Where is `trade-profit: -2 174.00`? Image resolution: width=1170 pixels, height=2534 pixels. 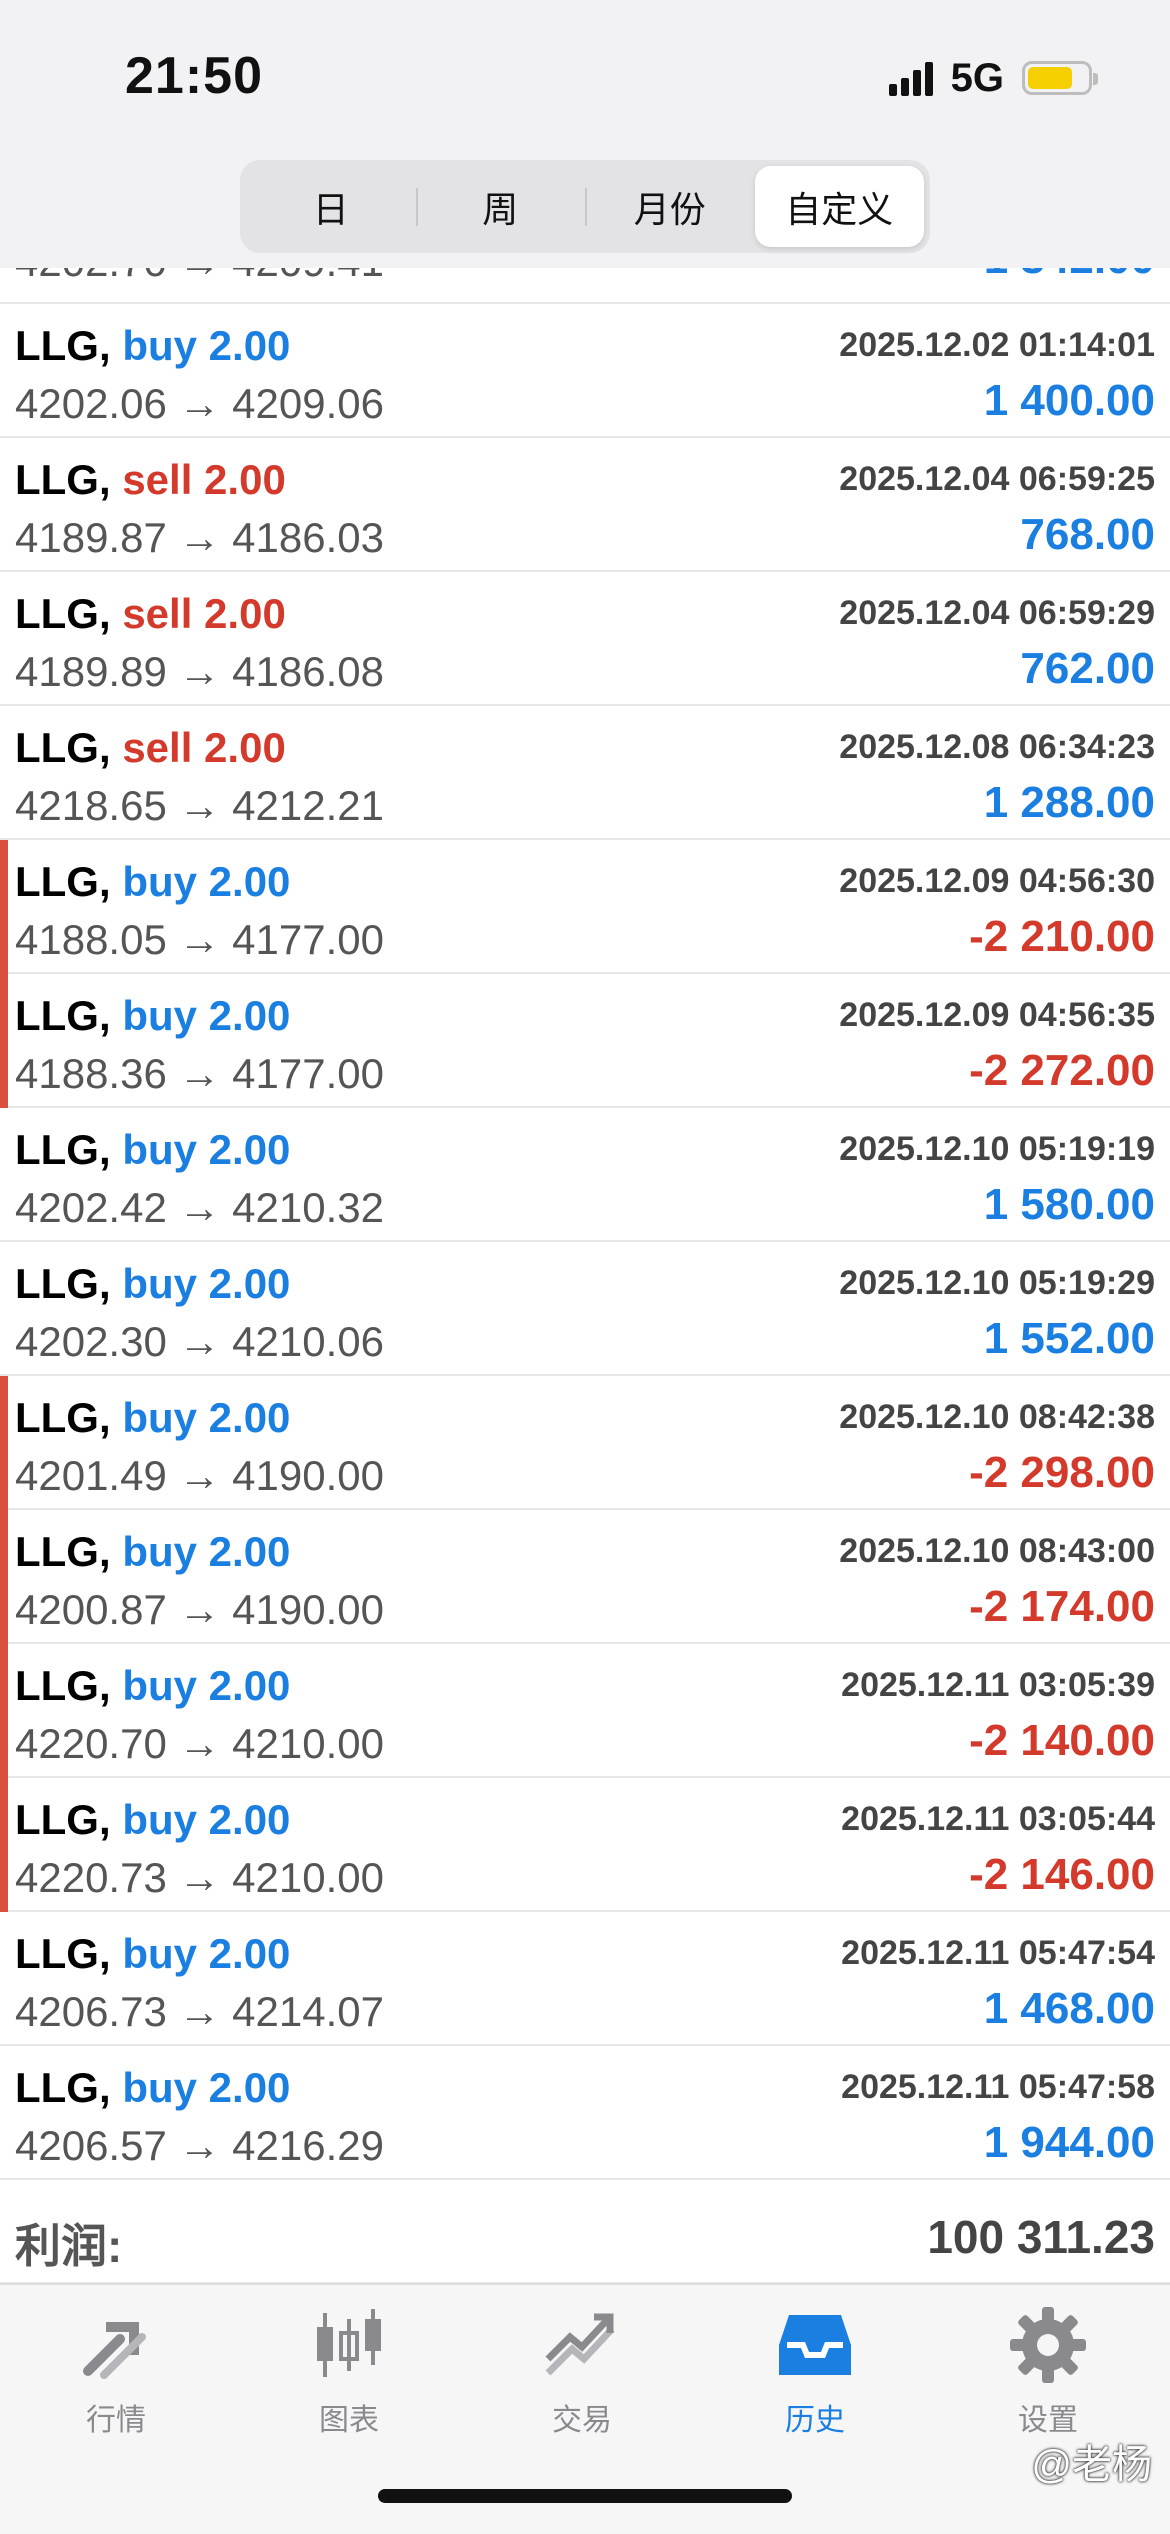
trade-profit: -2 174.00 is located at coordinates (1062, 1606).